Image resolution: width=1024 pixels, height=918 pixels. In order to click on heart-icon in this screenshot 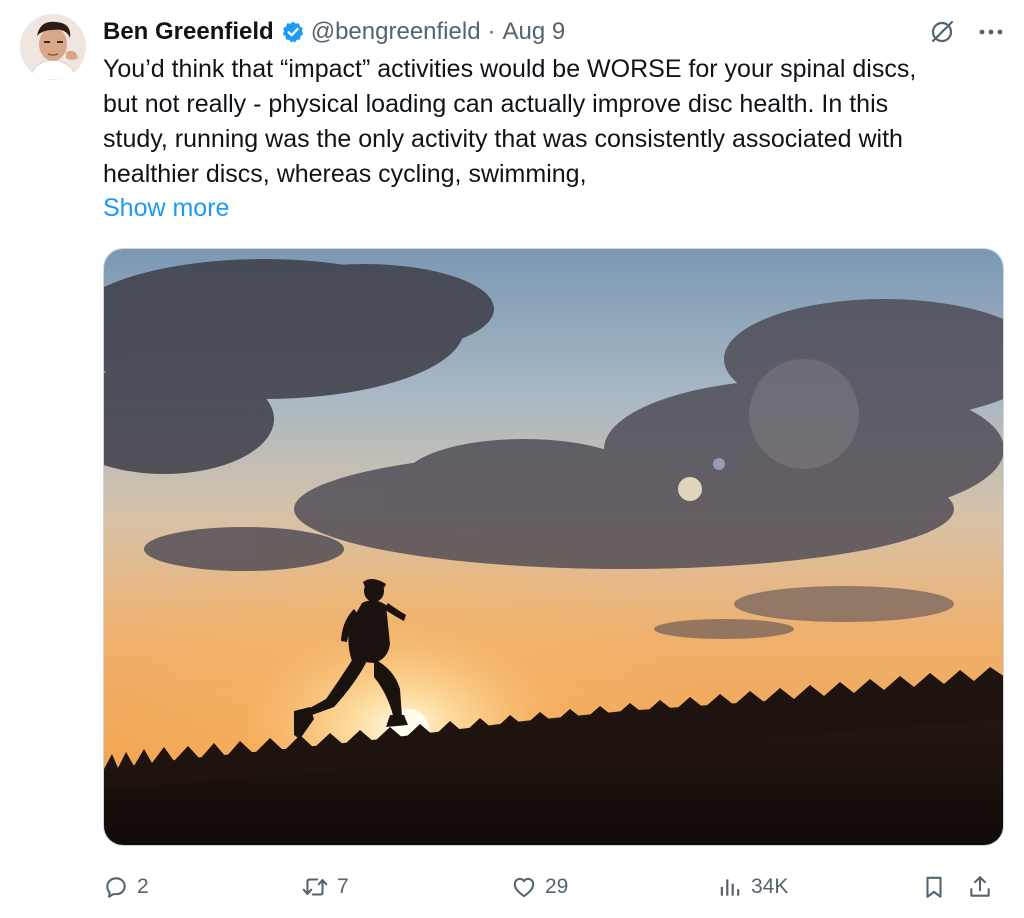, I will do `click(524, 887)`.